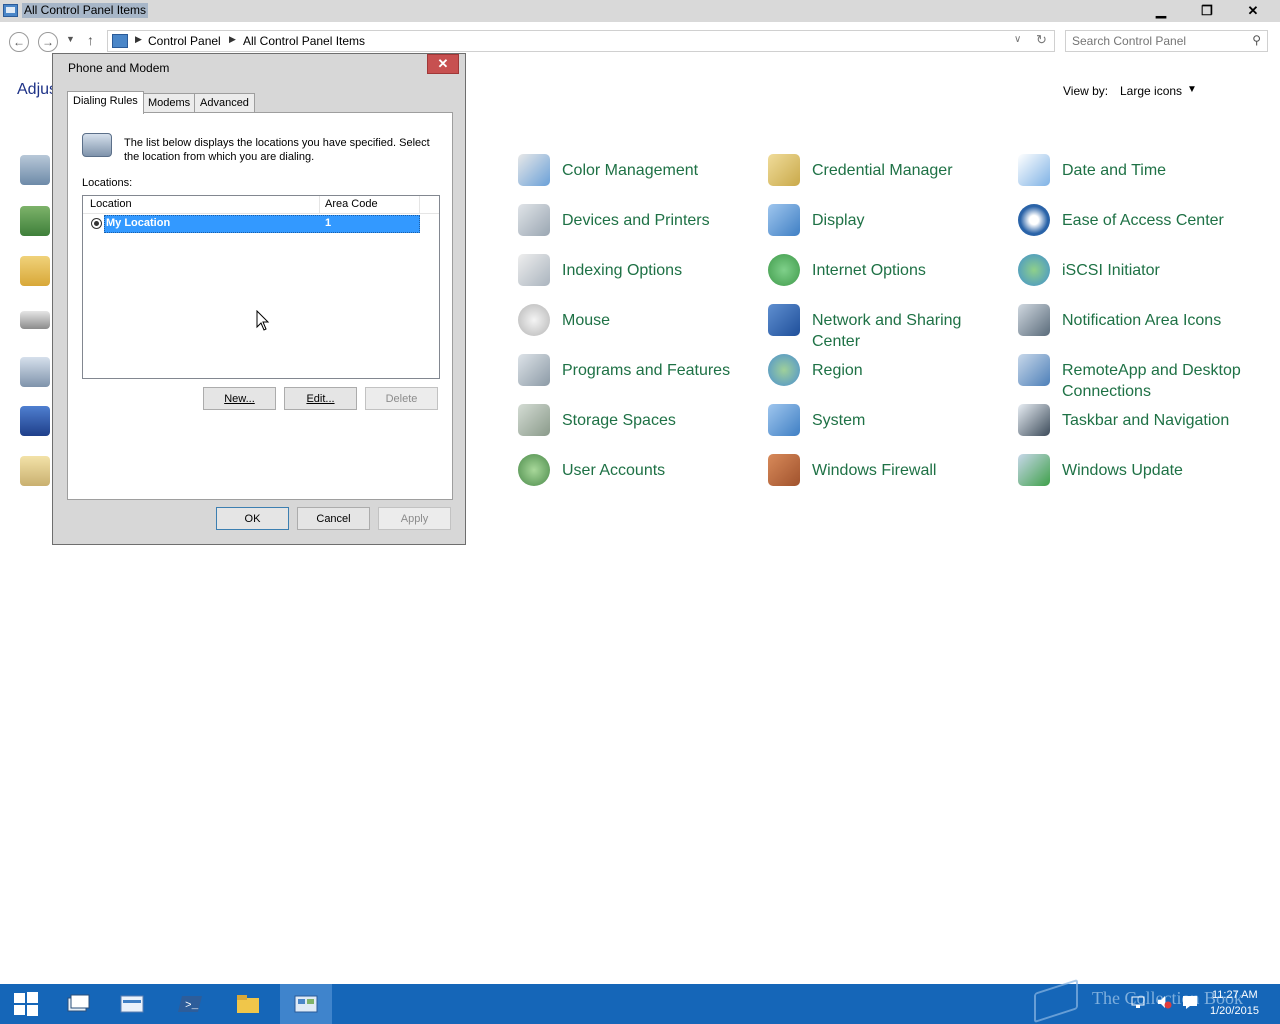 The height and width of the screenshot is (1024, 1280). Describe the element at coordinates (261, 224) in the screenshot. I see `table-row: My Location 1` at that location.